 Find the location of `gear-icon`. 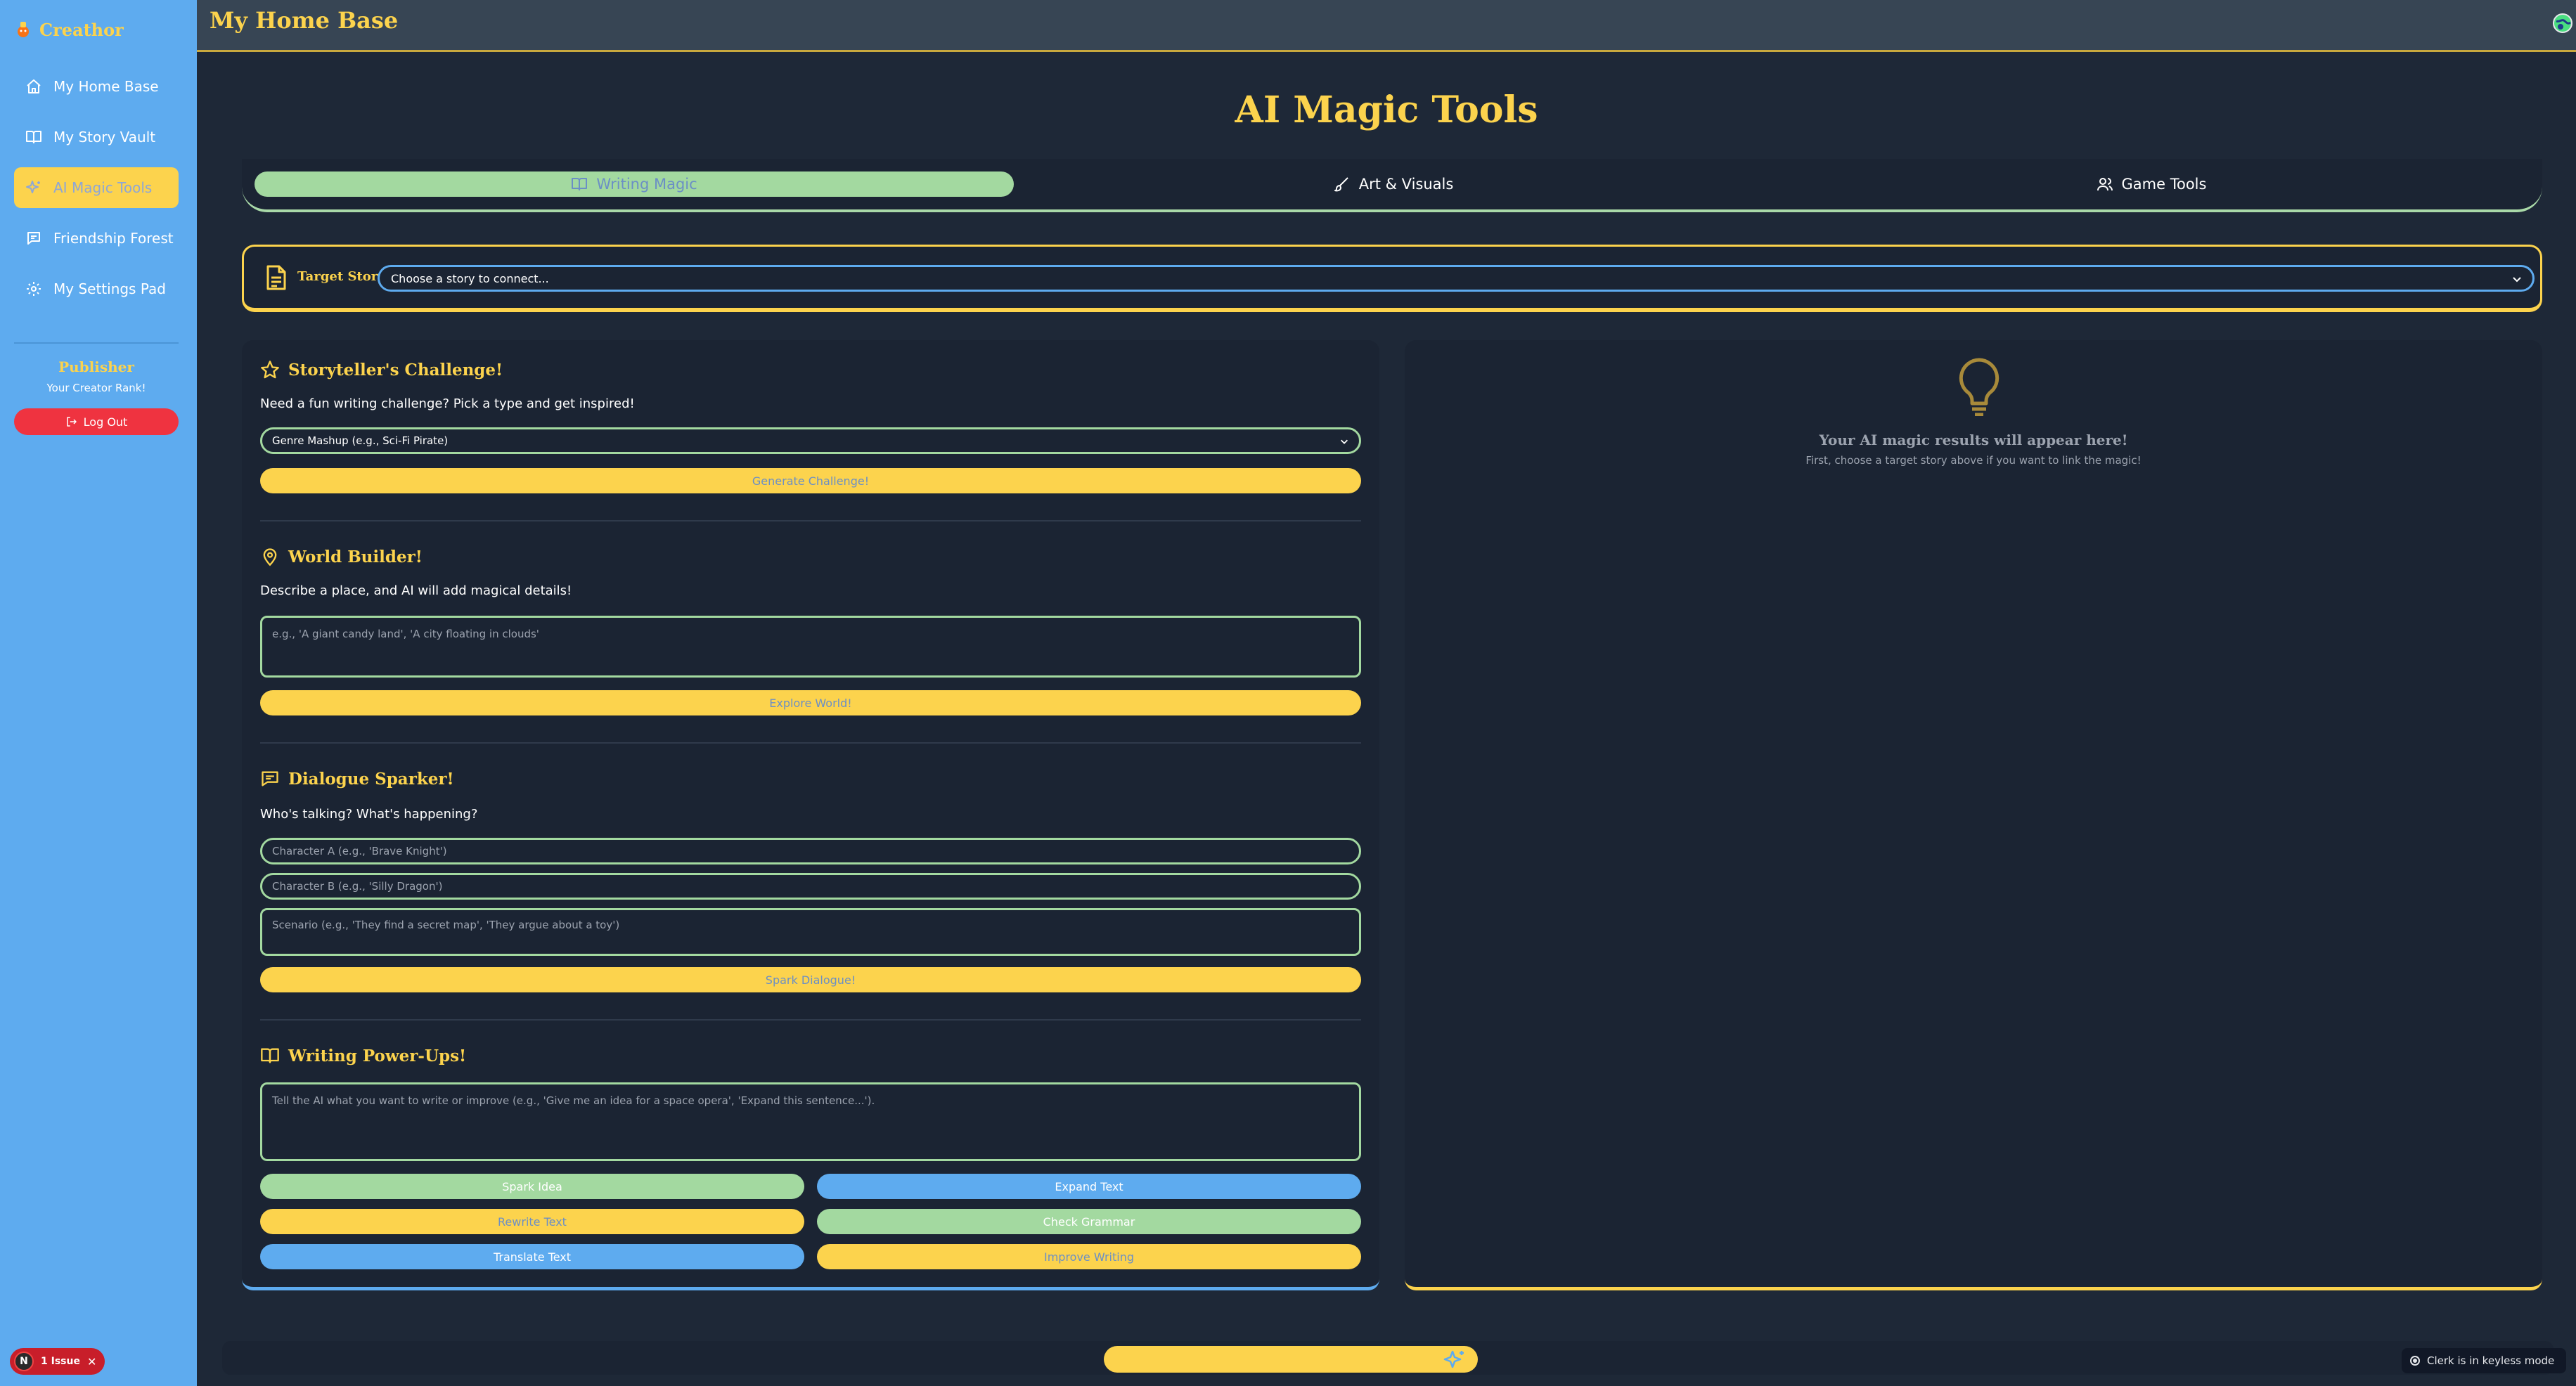

gear-icon is located at coordinates (34, 289).